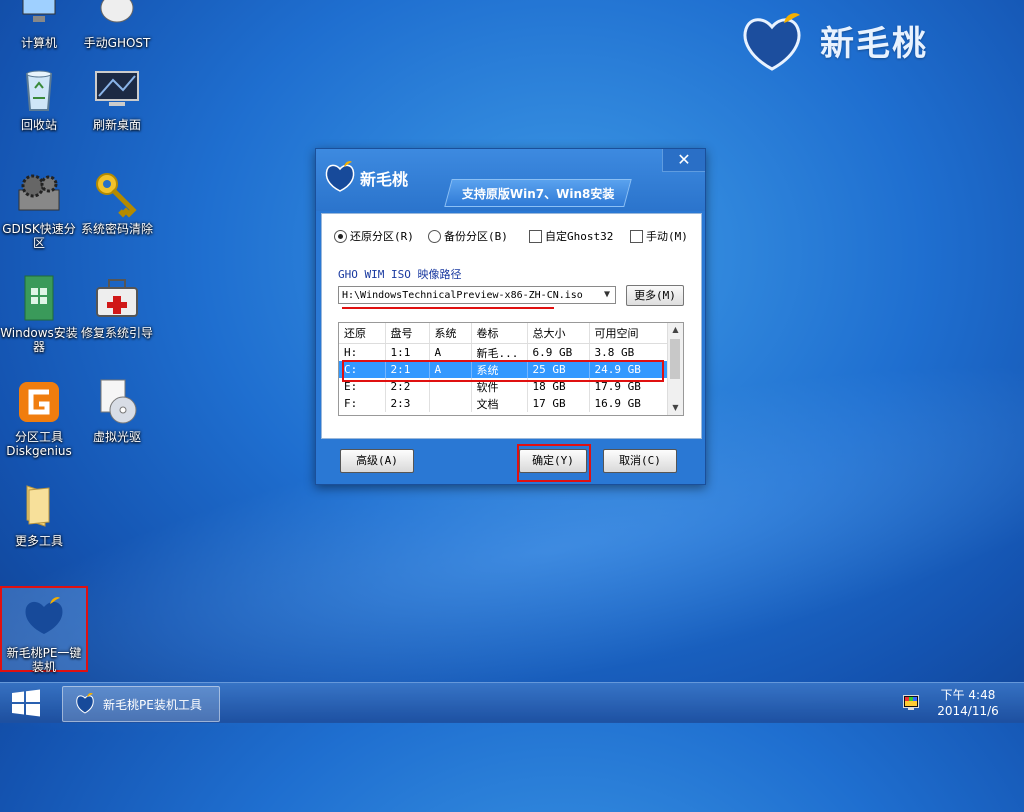  Describe the element at coordinates (362, 403) in the screenshot. I see `table-cell: F:` at that location.